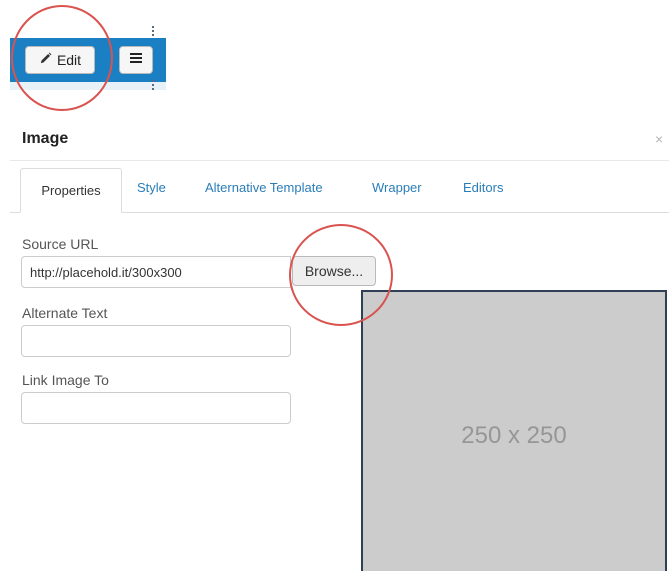  What do you see at coordinates (88, 86) in the screenshot?
I see `toolbar-strip` at bounding box center [88, 86].